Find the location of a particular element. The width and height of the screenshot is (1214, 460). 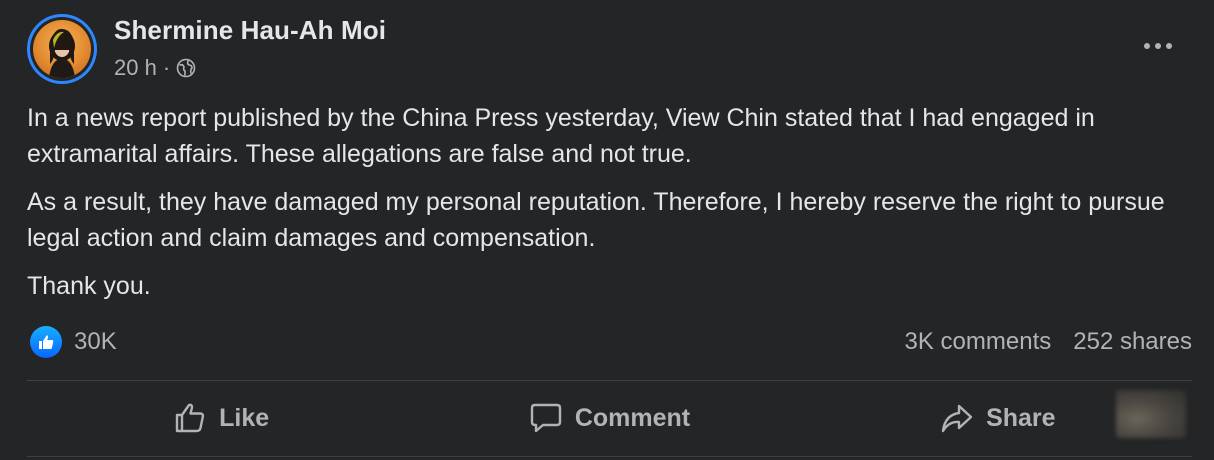

like-button: Like is located at coordinates (221, 418).